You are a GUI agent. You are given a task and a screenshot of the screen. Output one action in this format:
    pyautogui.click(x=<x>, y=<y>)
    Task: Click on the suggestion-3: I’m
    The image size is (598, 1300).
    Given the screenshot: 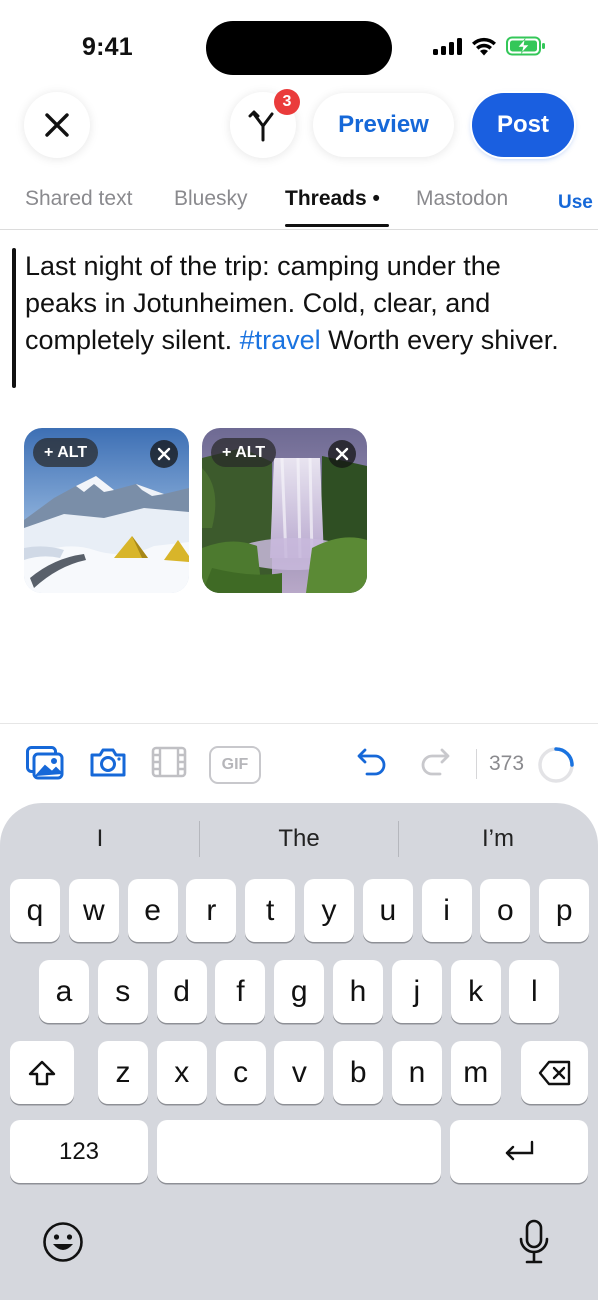 What is the action you would take?
    pyautogui.click(x=498, y=839)
    